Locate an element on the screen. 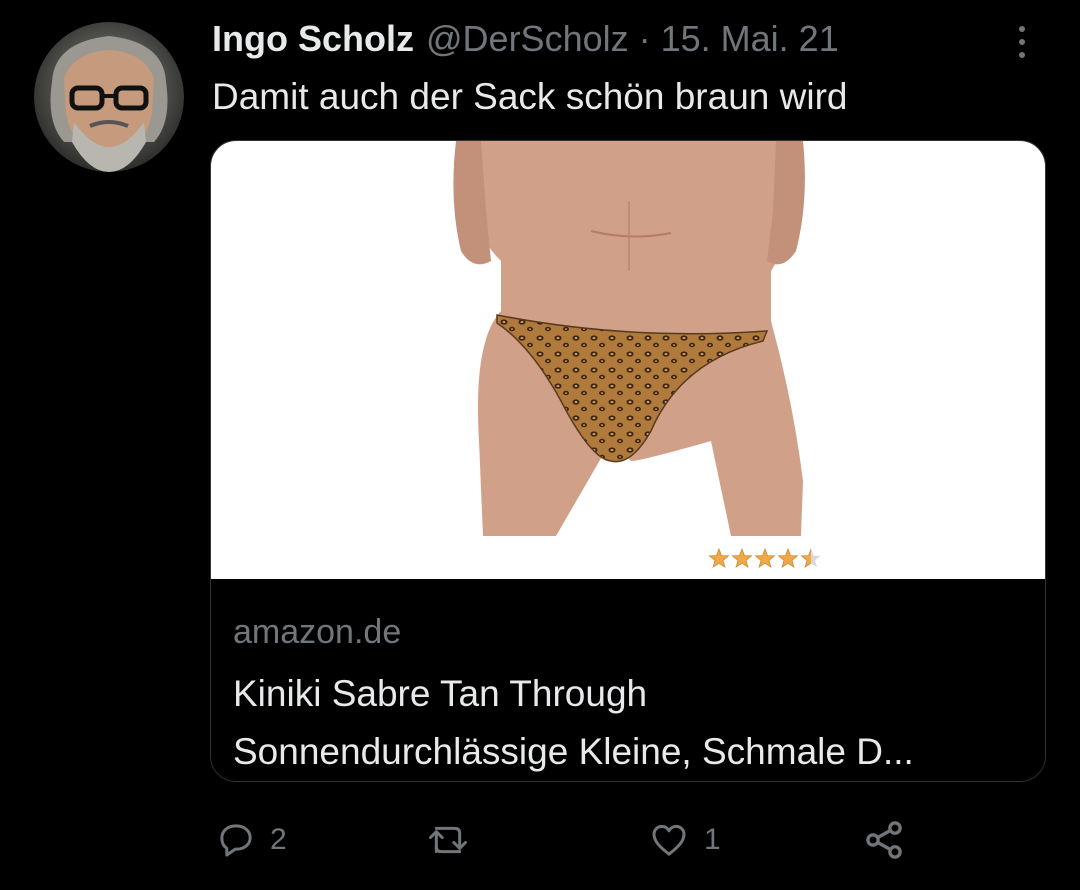 The height and width of the screenshot is (890, 1080). like-count: 1 is located at coordinates (712, 839).